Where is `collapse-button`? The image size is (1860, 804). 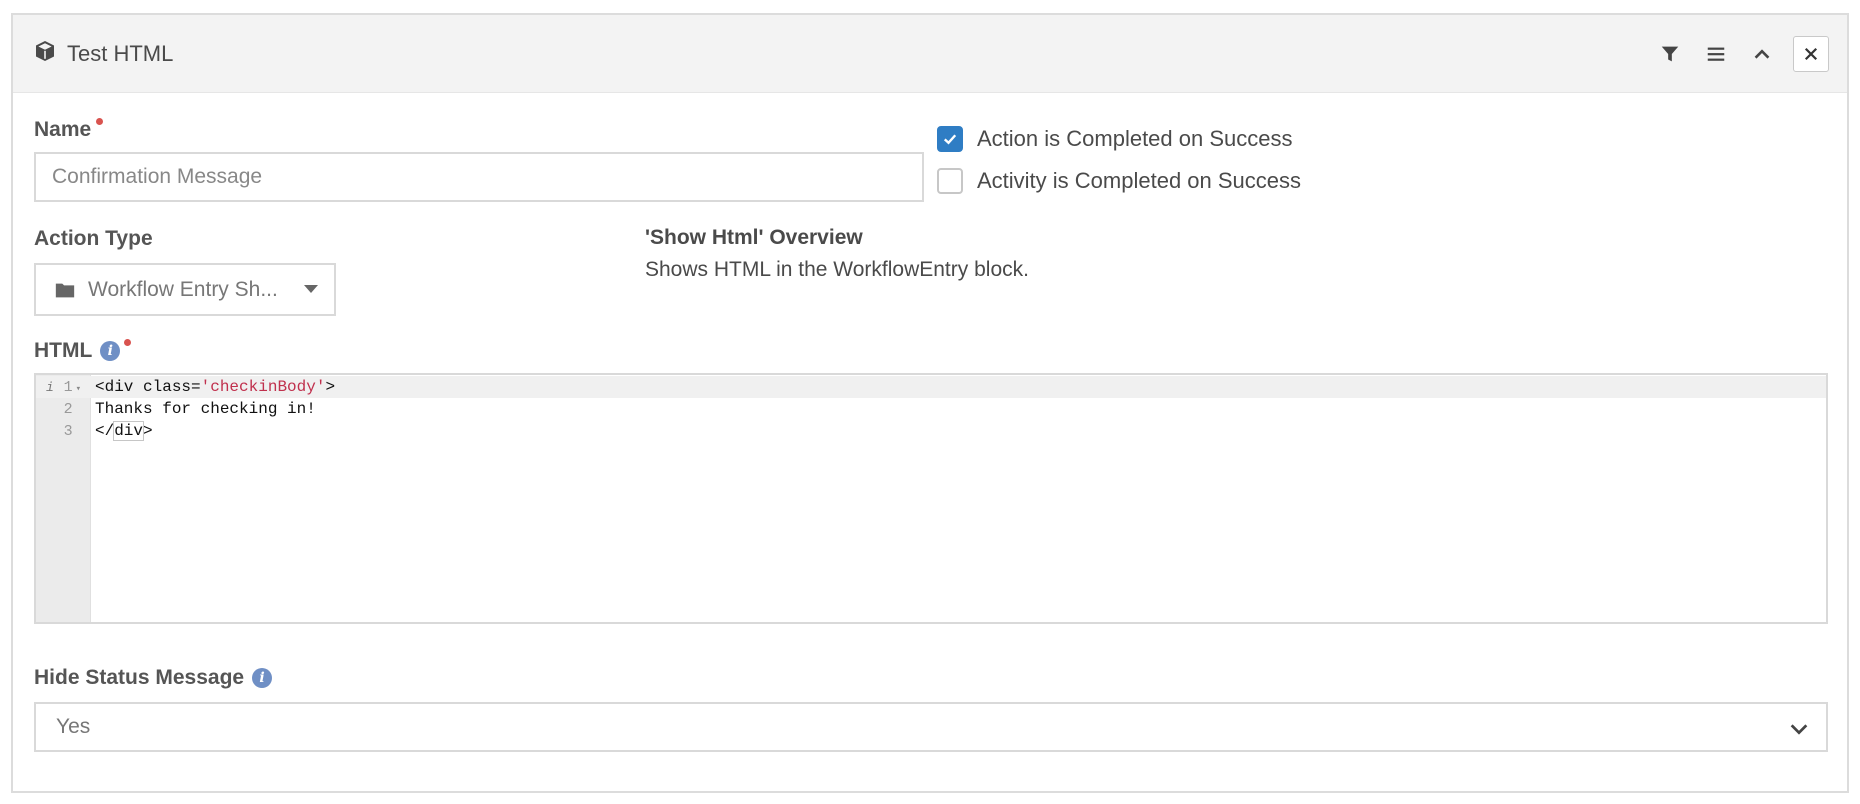 collapse-button is located at coordinates (1762, 54).